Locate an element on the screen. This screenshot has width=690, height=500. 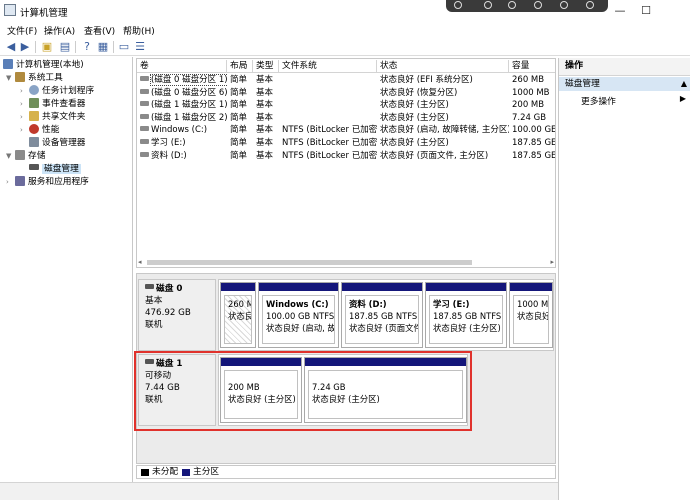
power-icon is located at coordinates (590, 5).